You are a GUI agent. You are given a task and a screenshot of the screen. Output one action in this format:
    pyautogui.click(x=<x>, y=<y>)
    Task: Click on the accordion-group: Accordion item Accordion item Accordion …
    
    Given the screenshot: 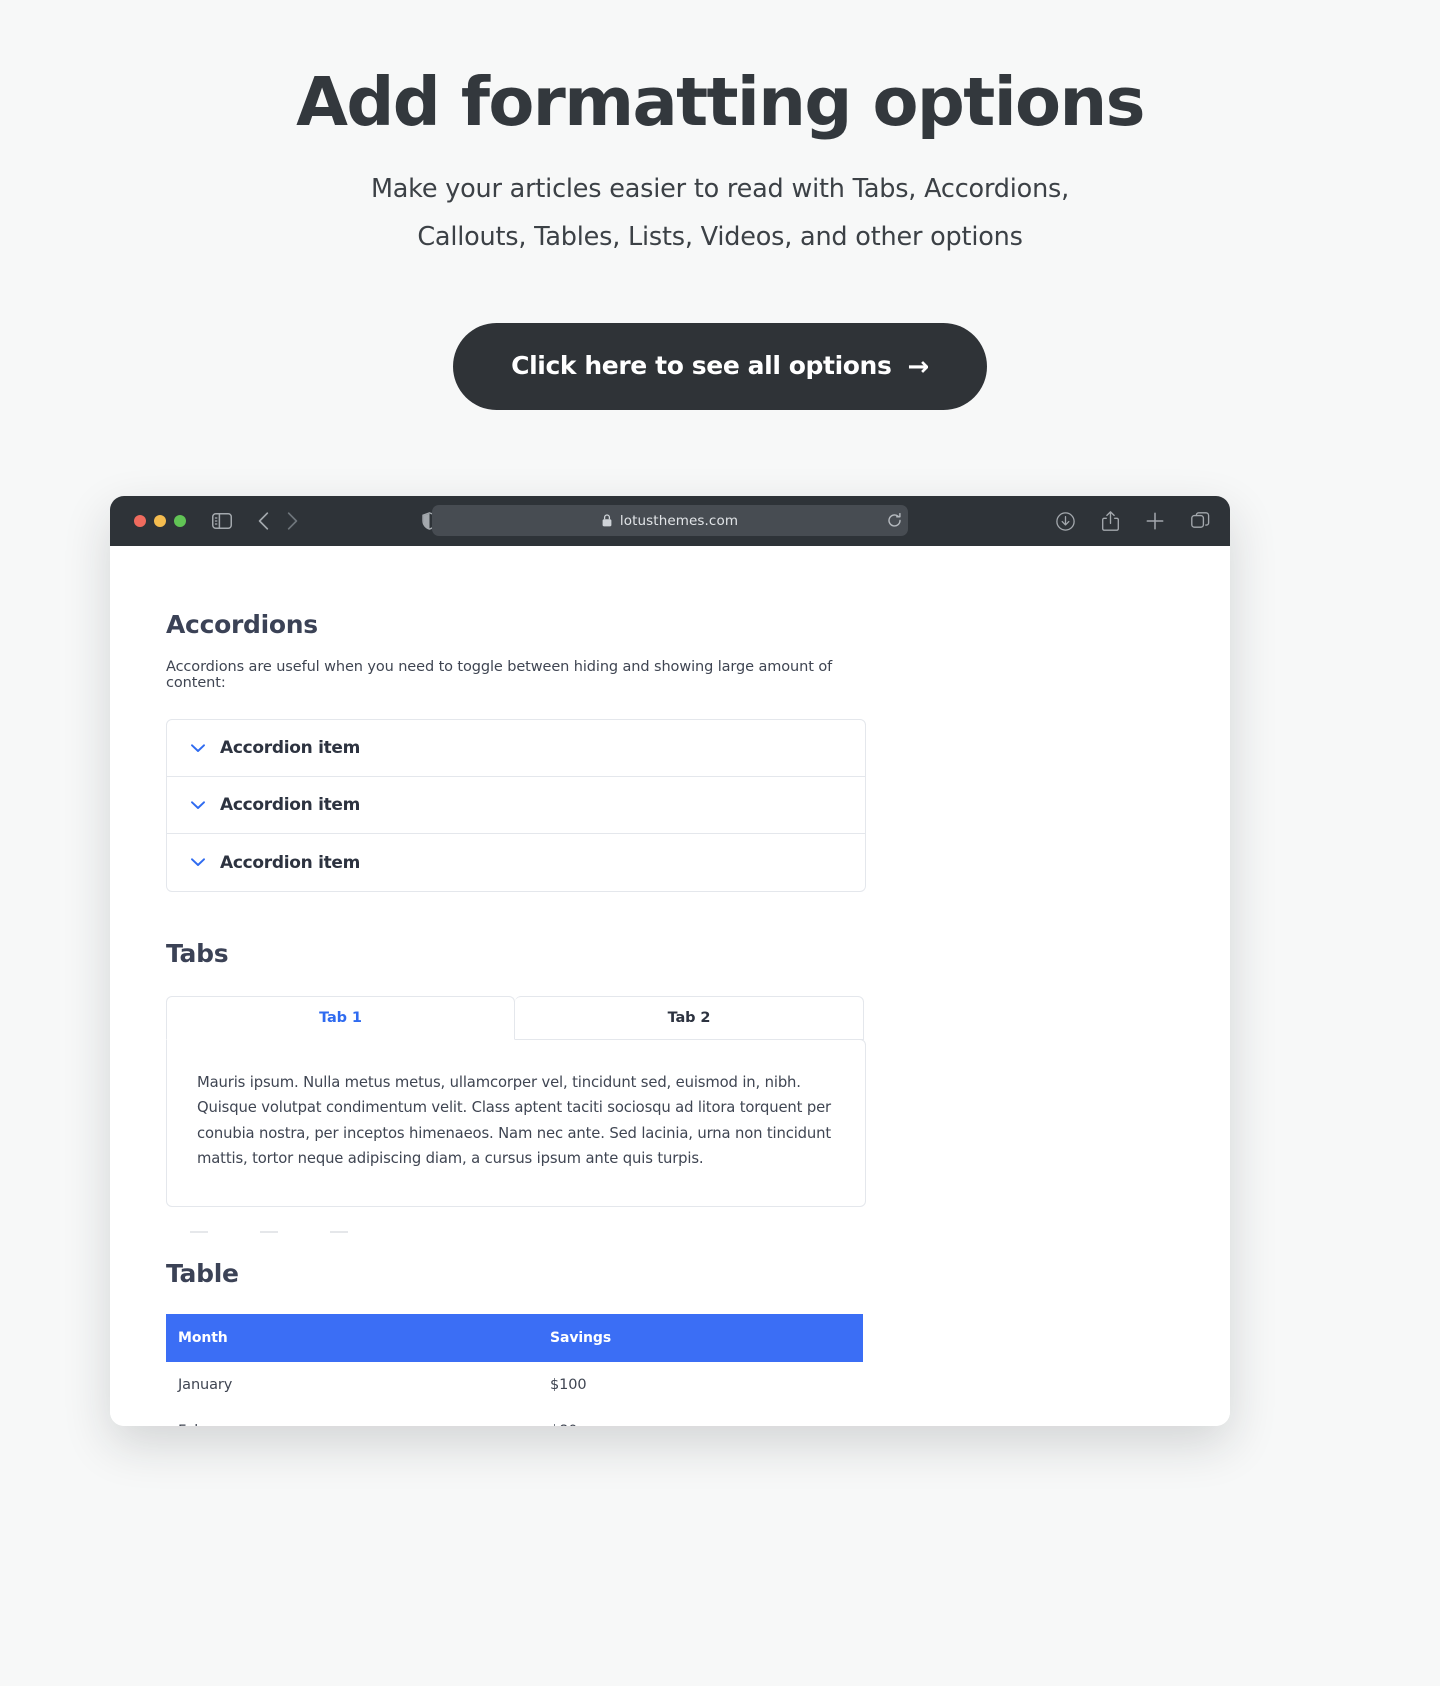 What is the action you would take?
    pyautogui.click(x=516, y=805)
    